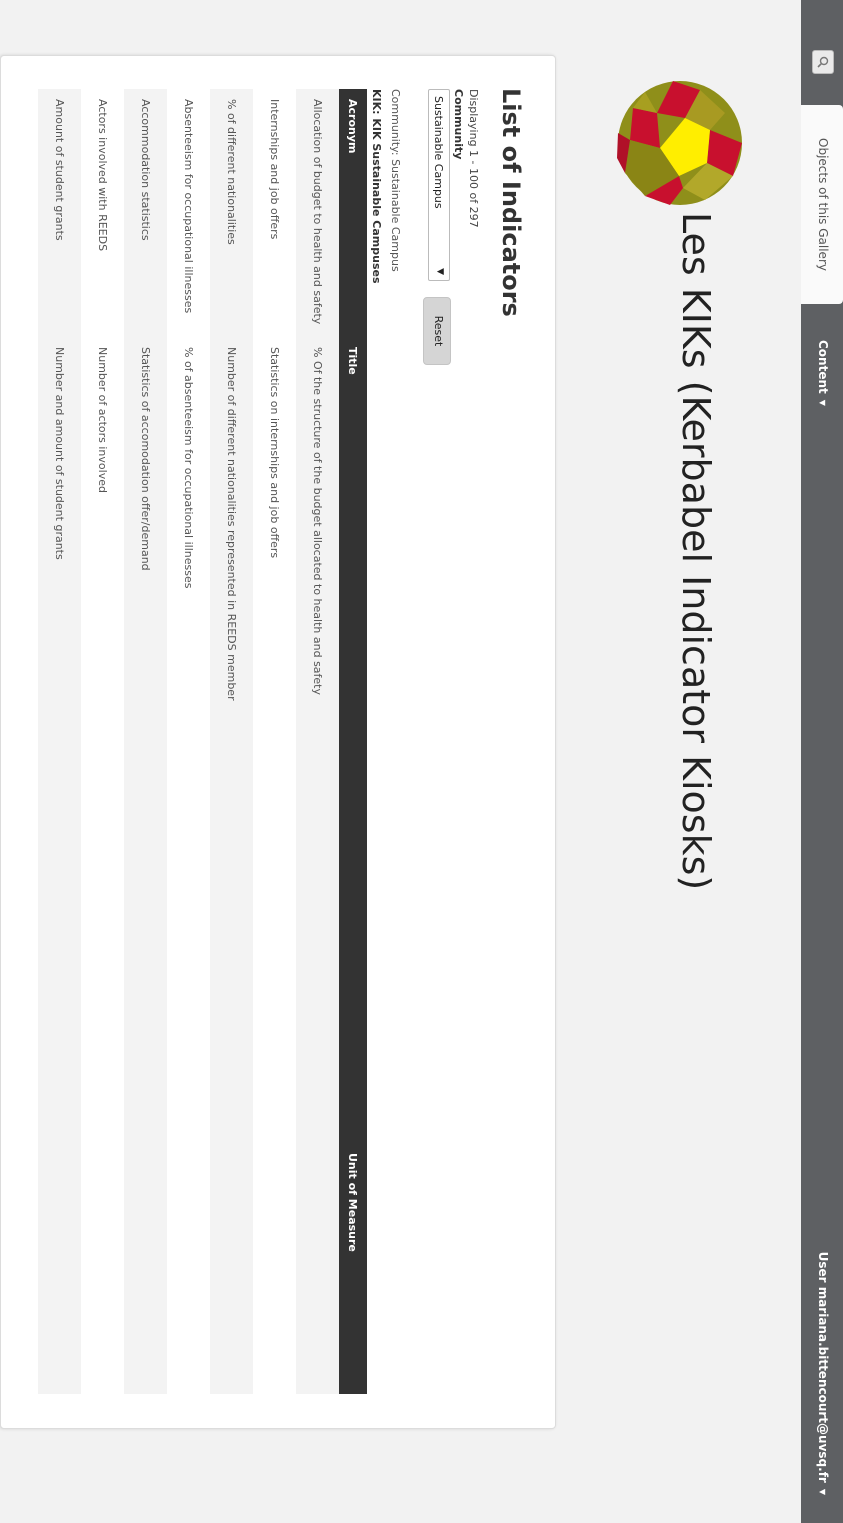 Image resolution: width=843 pixels, height=1523 pixels. I want to click on user-menu: User mariana.bittencourt@uvsq.fr ▼, so click(822, 1373).